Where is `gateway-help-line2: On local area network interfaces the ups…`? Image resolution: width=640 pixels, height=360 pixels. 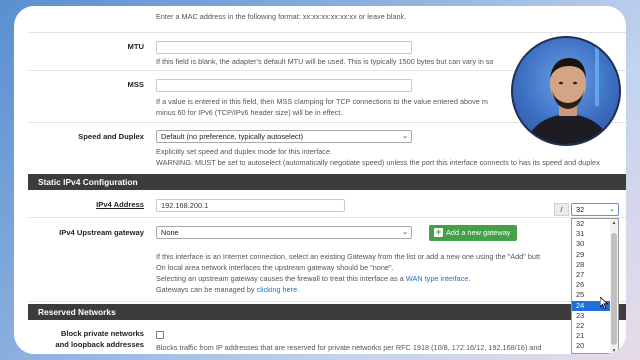
gateway-help-line2: On local area network interfaces the ups… is located at coordinates (275, 267).